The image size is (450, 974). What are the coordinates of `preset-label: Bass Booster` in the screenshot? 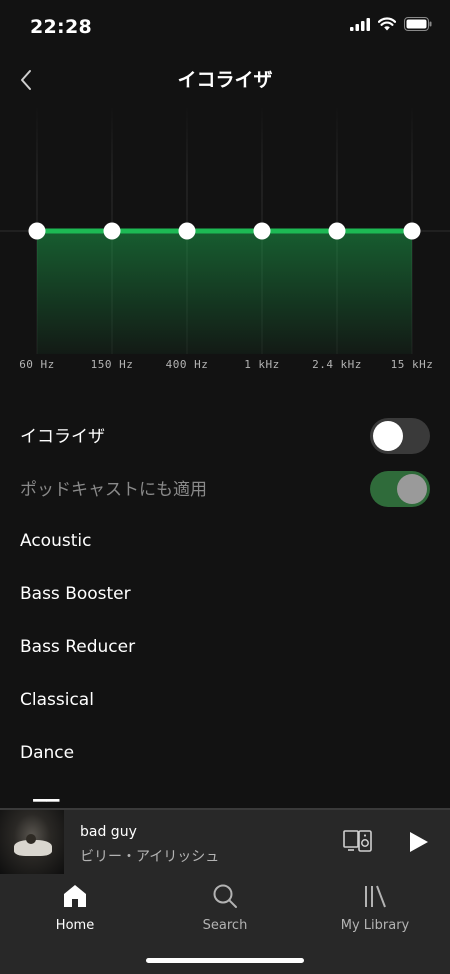 It's located at (75, 593).